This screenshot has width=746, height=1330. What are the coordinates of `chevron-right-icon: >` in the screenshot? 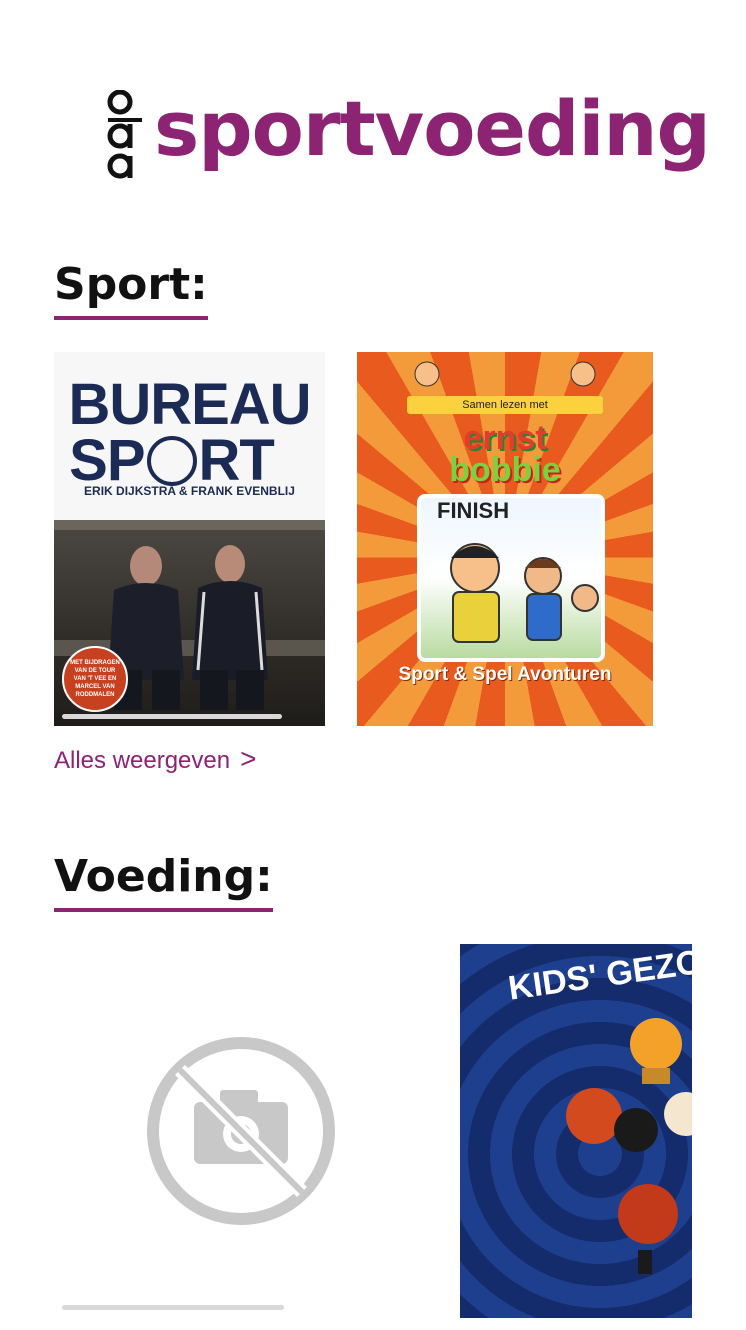 It's located at (248, 758).